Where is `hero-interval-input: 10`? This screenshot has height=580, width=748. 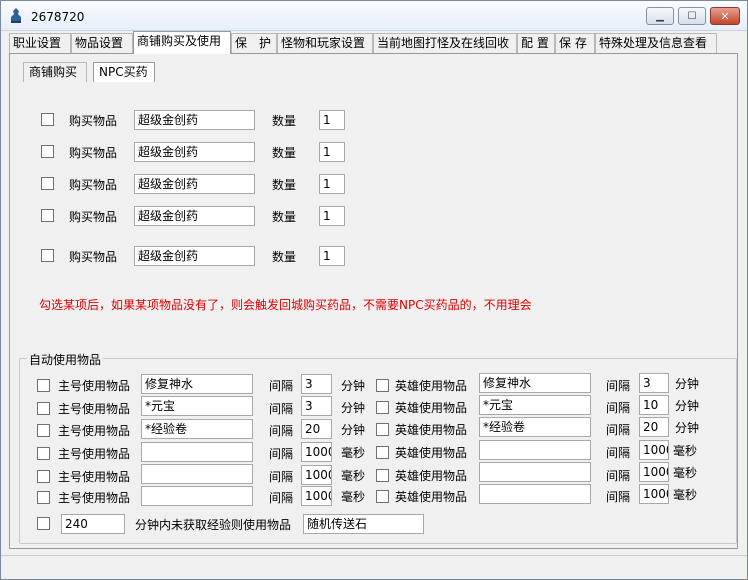 hero-interval-input: 10 is located at coordinates (654, 405).